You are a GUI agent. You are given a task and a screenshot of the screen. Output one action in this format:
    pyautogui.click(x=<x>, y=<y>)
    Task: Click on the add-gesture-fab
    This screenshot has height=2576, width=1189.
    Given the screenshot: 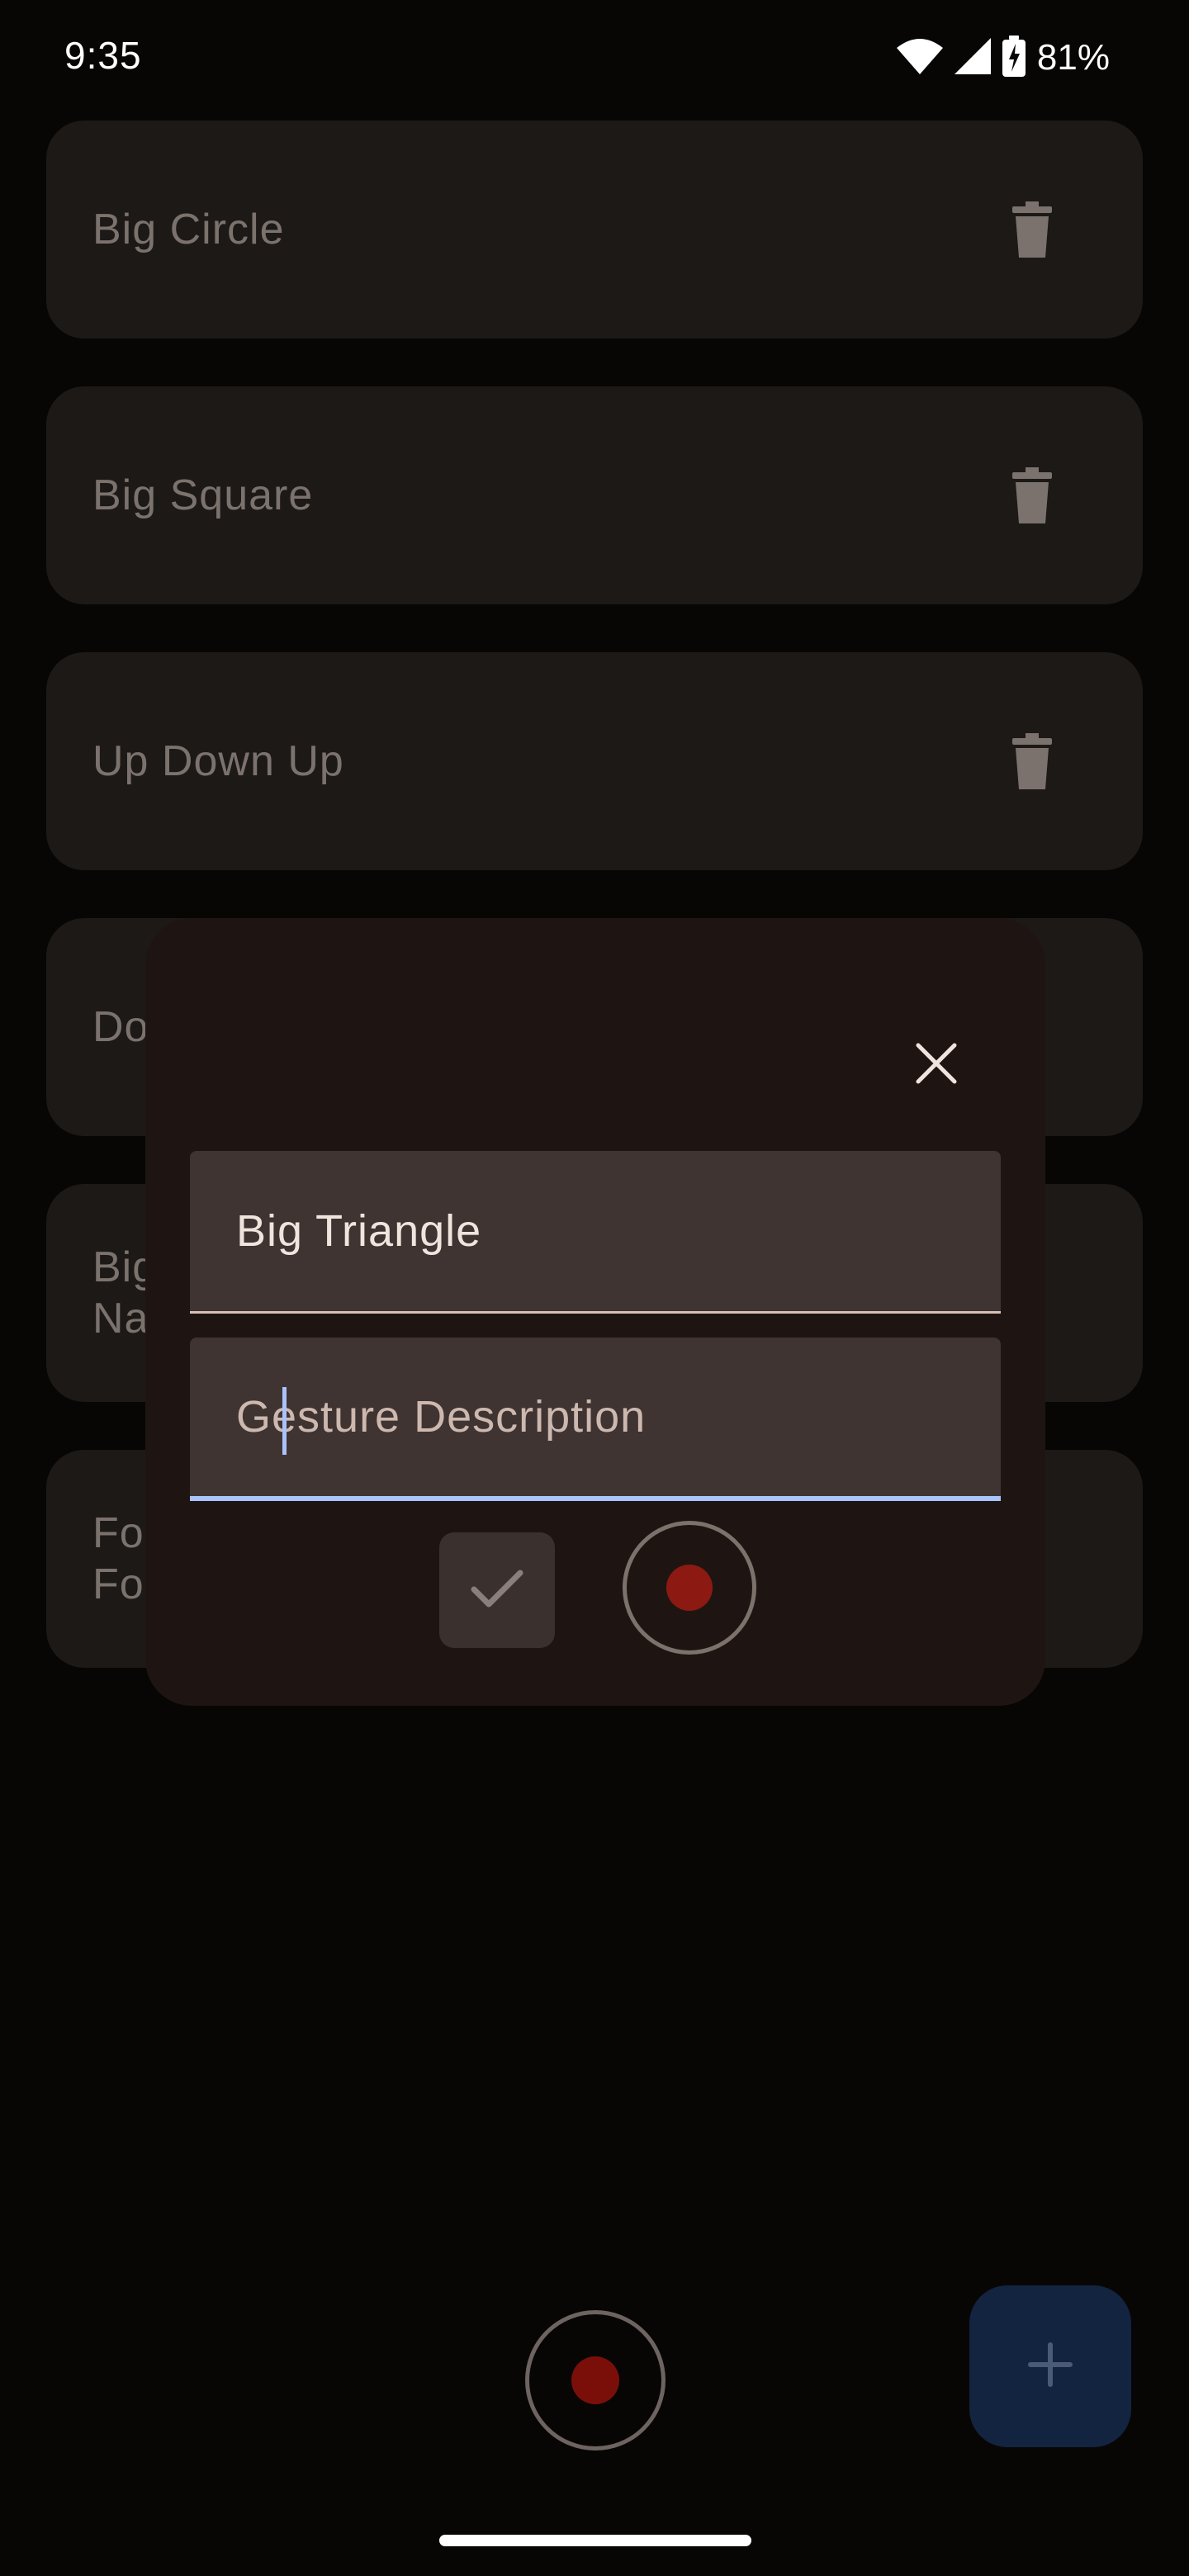 What is the action you would take?
    pyautogui.click(x=1050, y=2366)
    